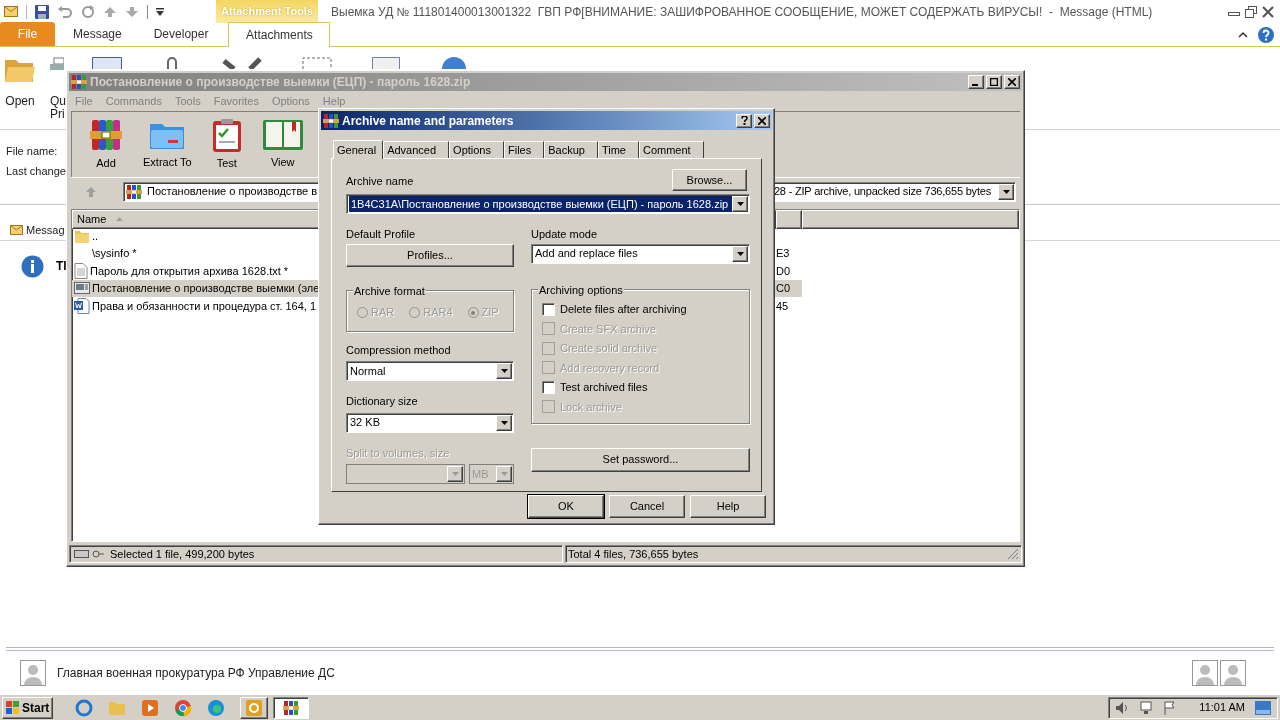 This screenshot has width=1280, height=720. What do you see at coordinates (490, 313) in the screenshot?
I see `radio-label: ZIP` at bounding box center [490, 313].